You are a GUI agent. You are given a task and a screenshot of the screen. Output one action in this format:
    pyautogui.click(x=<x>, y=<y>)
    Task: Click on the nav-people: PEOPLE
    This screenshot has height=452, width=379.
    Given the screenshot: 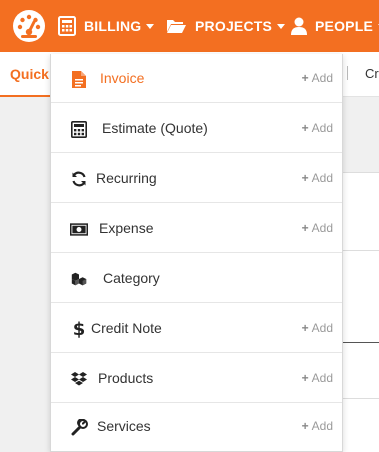 What is the action you would take?
    pyautogui.click(x=335, y=26)
    